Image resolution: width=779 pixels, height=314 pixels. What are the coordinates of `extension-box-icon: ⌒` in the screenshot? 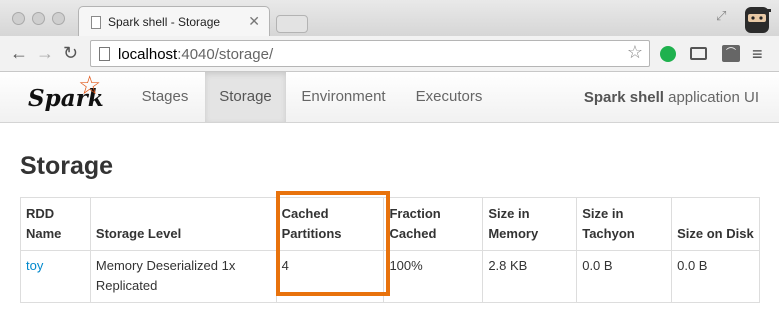 It's located at (731, 53).